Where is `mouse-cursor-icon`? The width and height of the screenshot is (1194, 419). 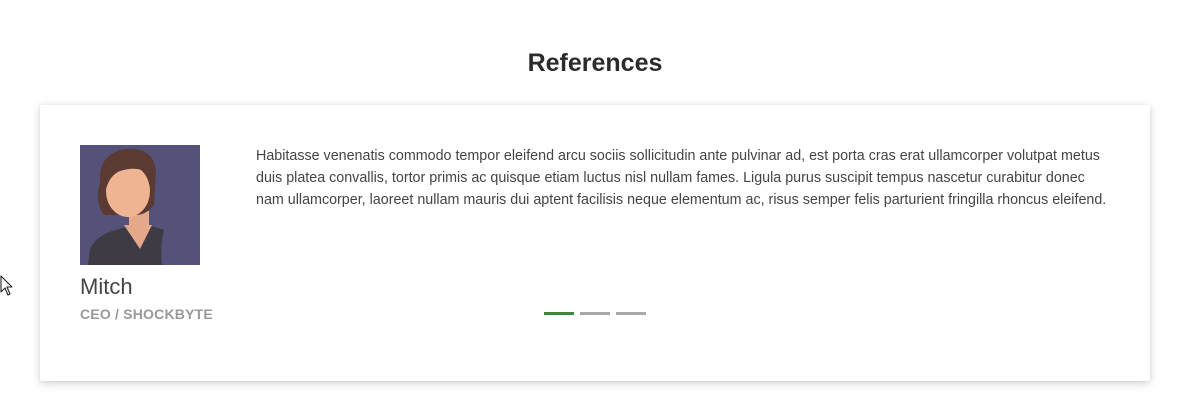 mouse-cursor-icon is located at coordinates (6, 285).